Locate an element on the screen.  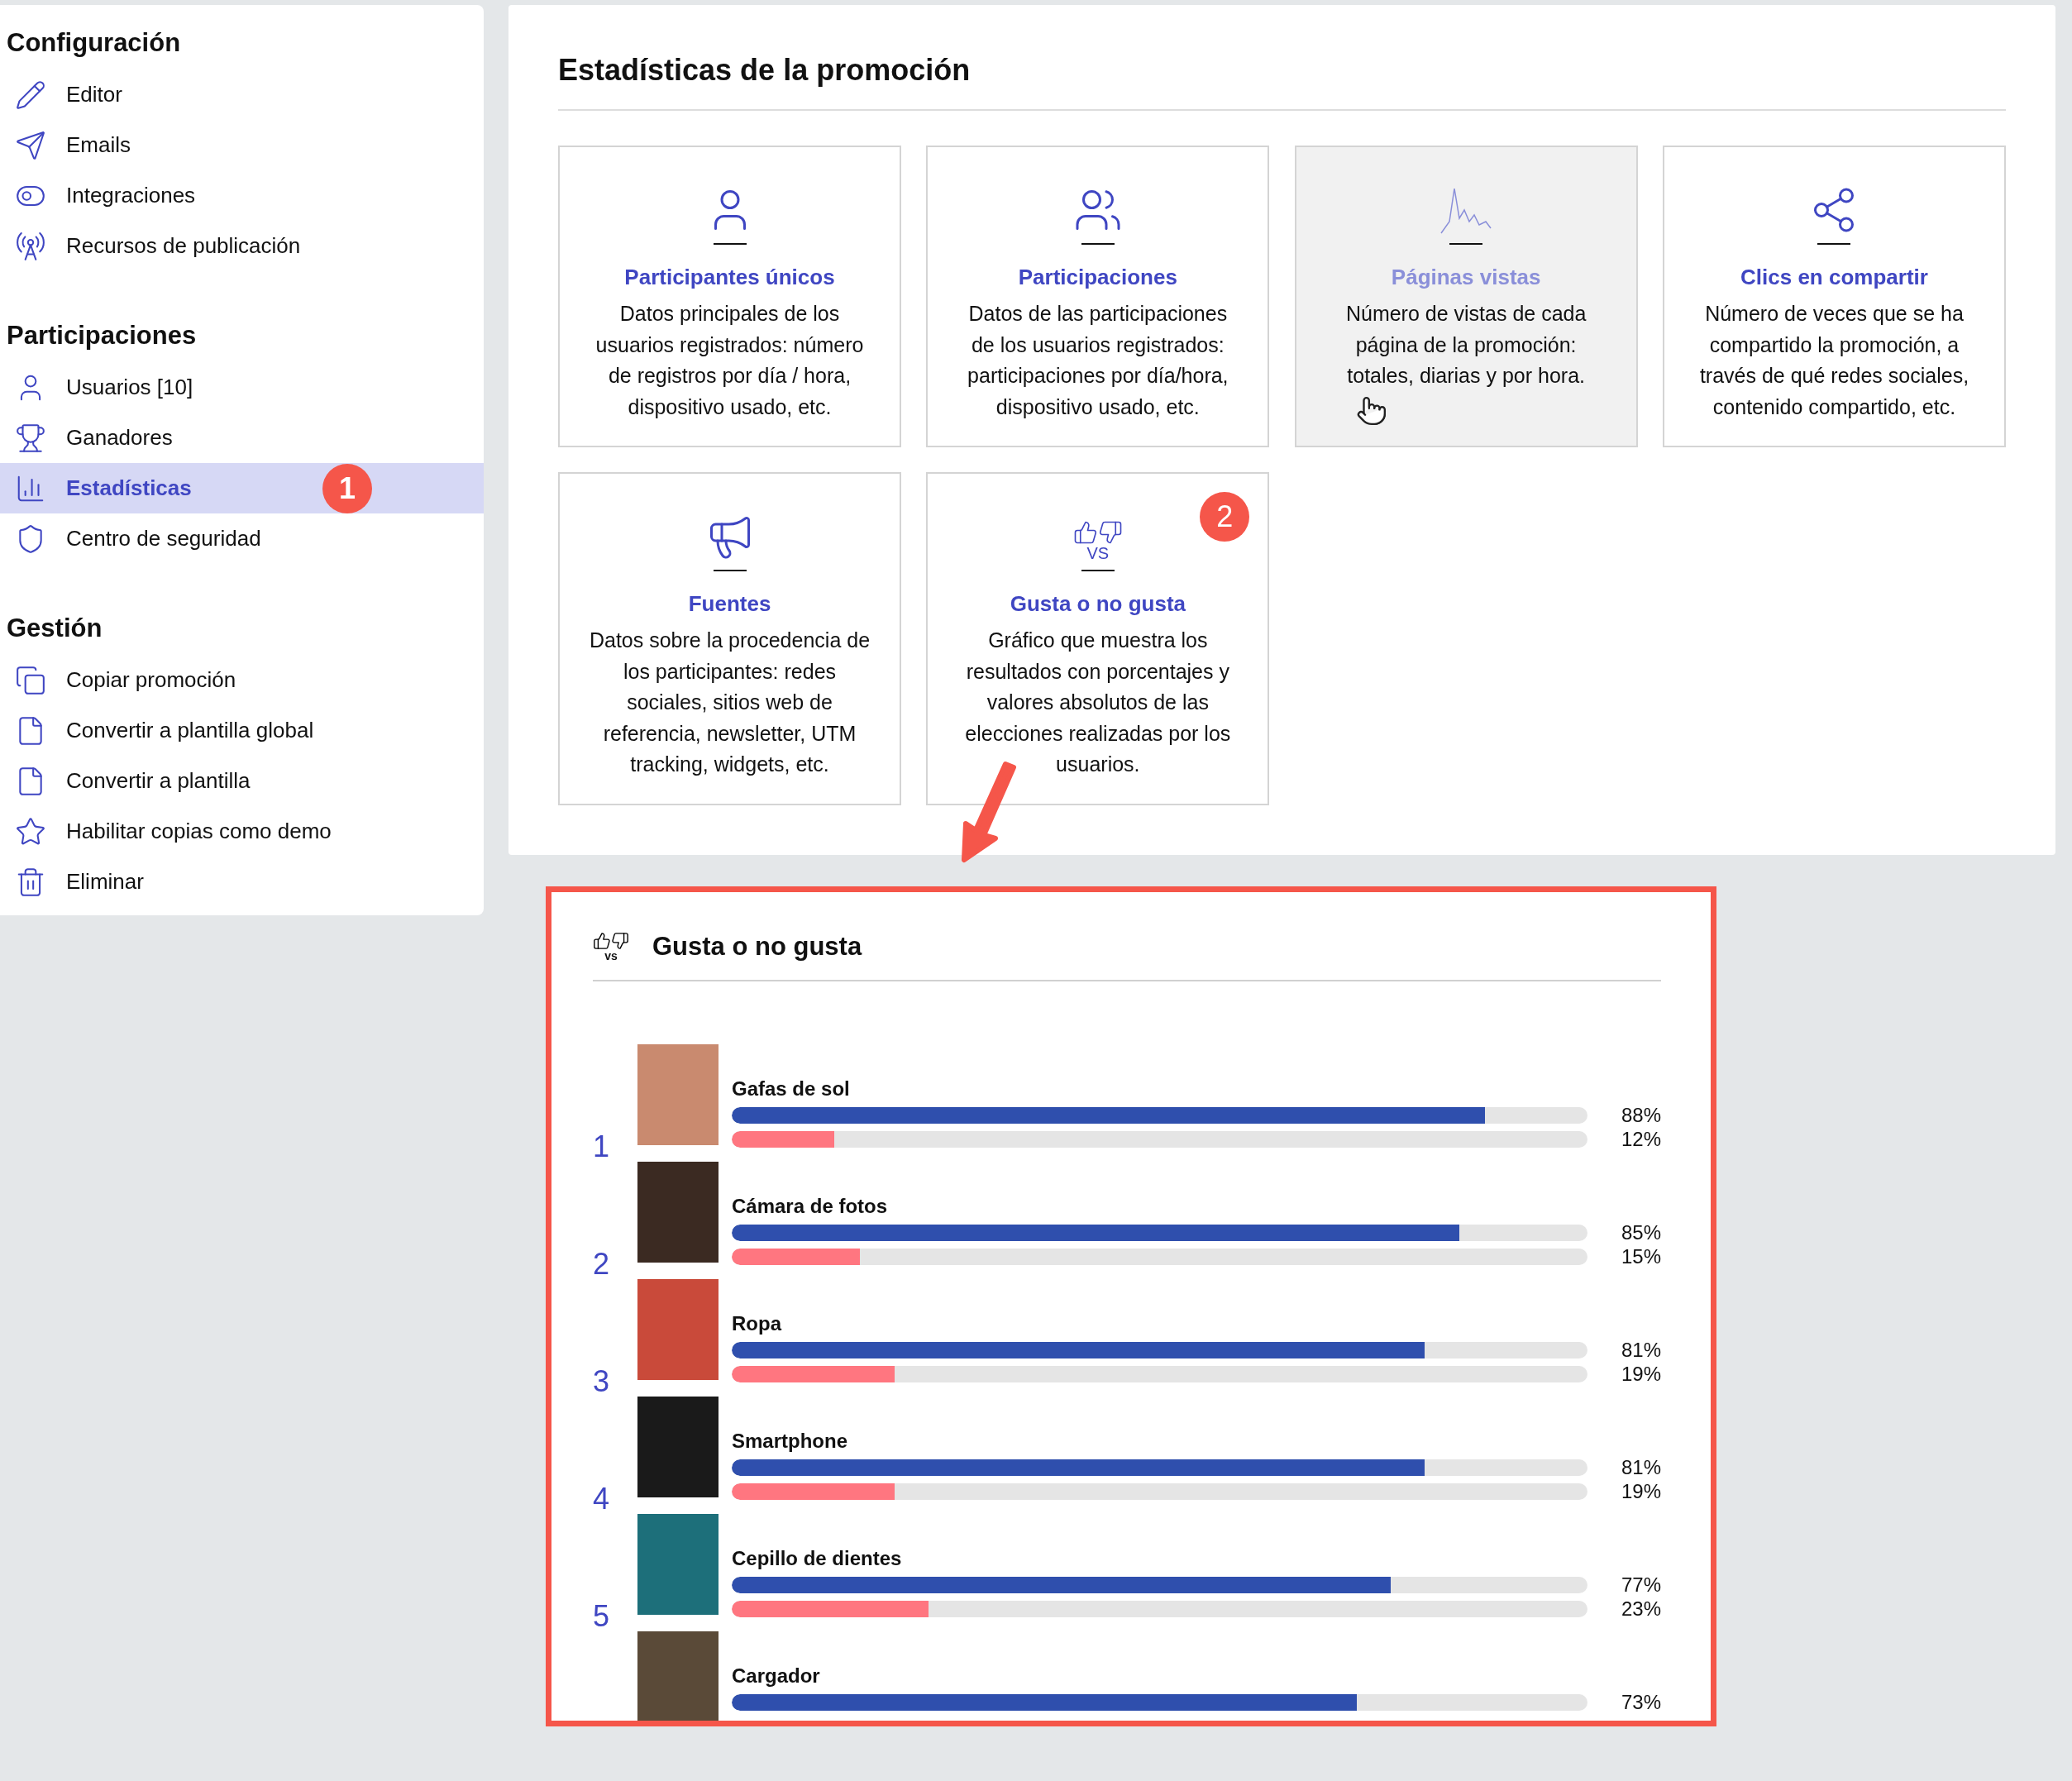
card-description: Datos principales de los usuarios registrados: número de registros por día / hora, dispositivo usado, etc. is located at coordinates (729, 360).